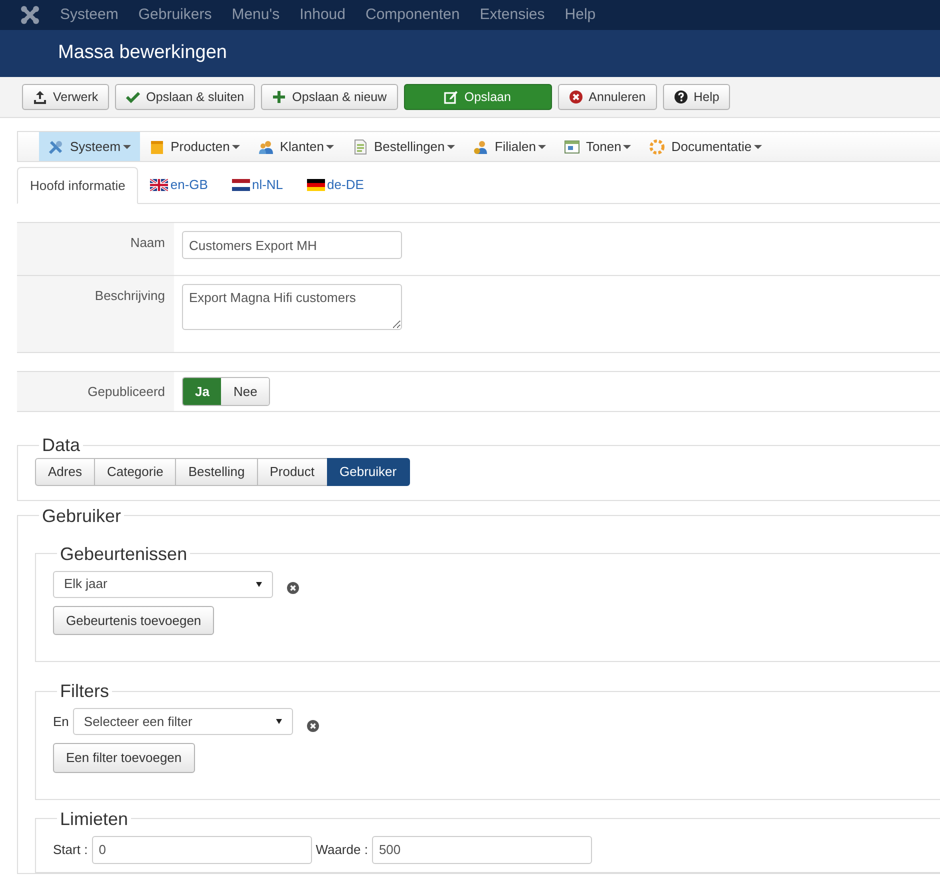  I want to click on data-tab: Product, so click(292, 472).